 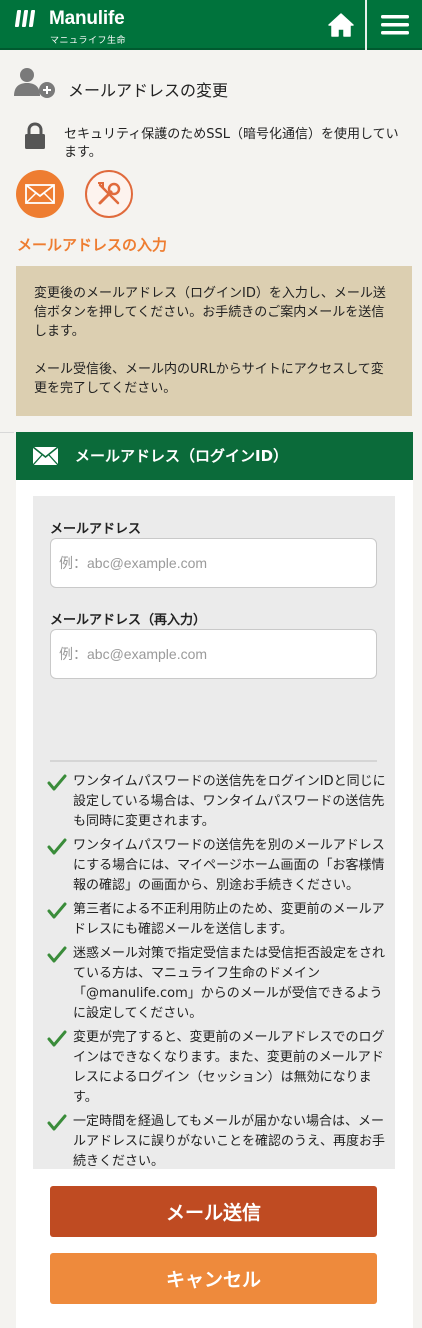 What do you see at coordinates (213, 761) in the screenshot?
I see `form-divider` at bounding box center [213, 761].